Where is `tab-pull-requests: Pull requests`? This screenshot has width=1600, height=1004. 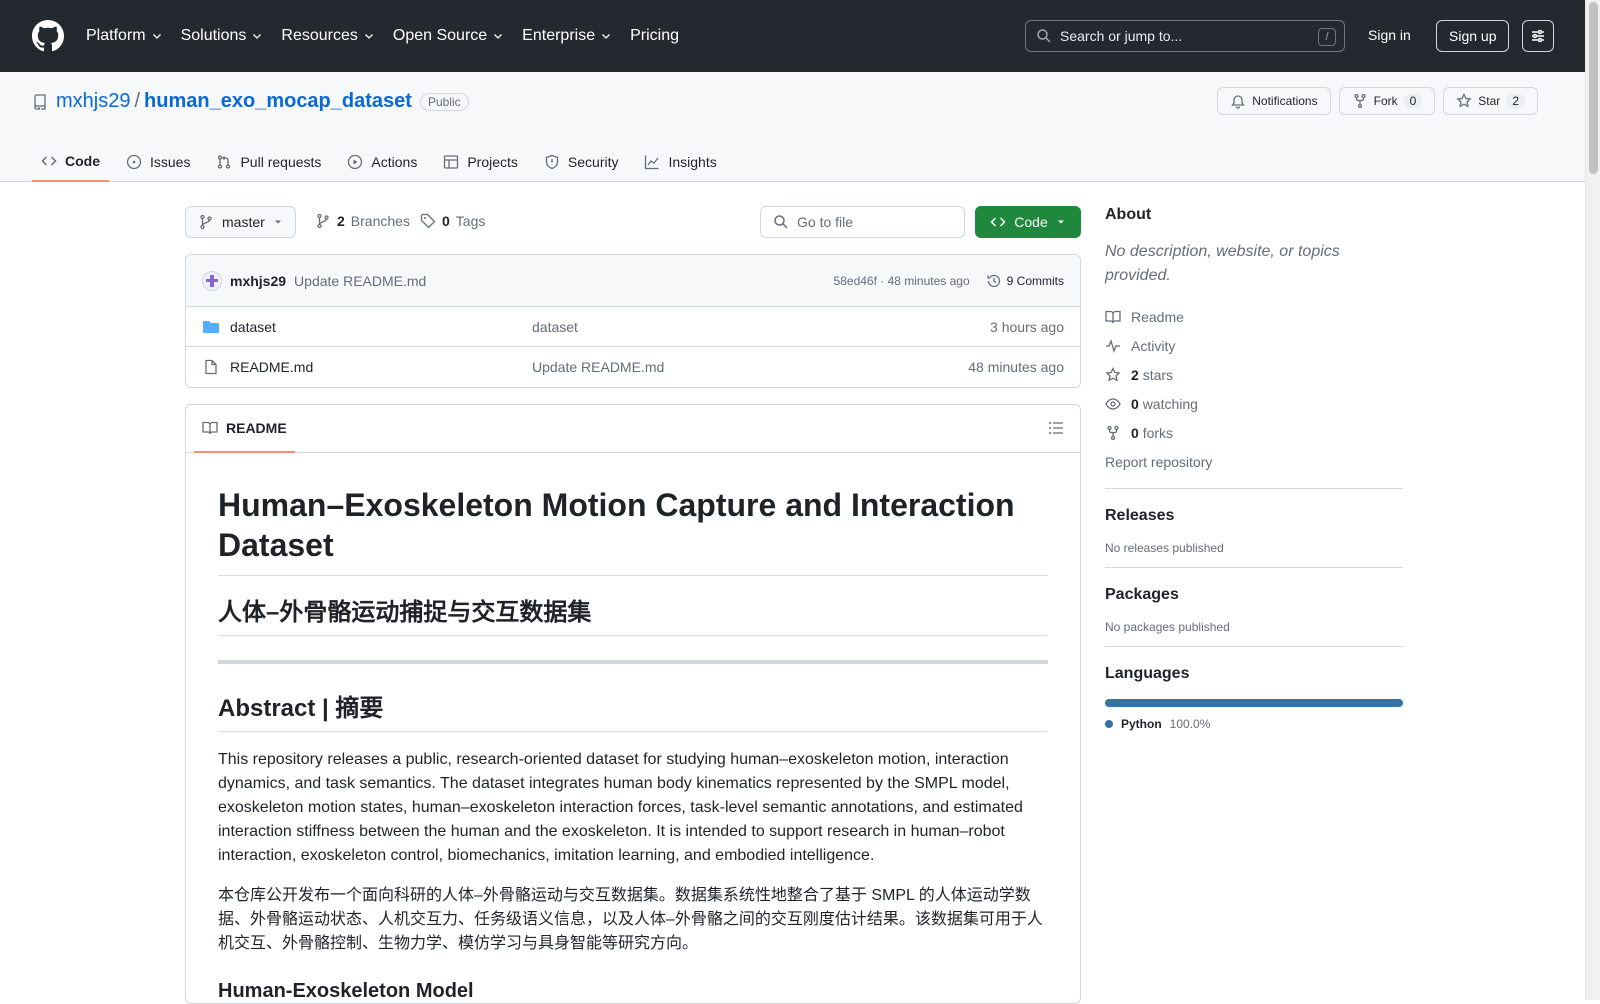
tab-pull-requests: Pull requests is located at coordinates (268, 162).